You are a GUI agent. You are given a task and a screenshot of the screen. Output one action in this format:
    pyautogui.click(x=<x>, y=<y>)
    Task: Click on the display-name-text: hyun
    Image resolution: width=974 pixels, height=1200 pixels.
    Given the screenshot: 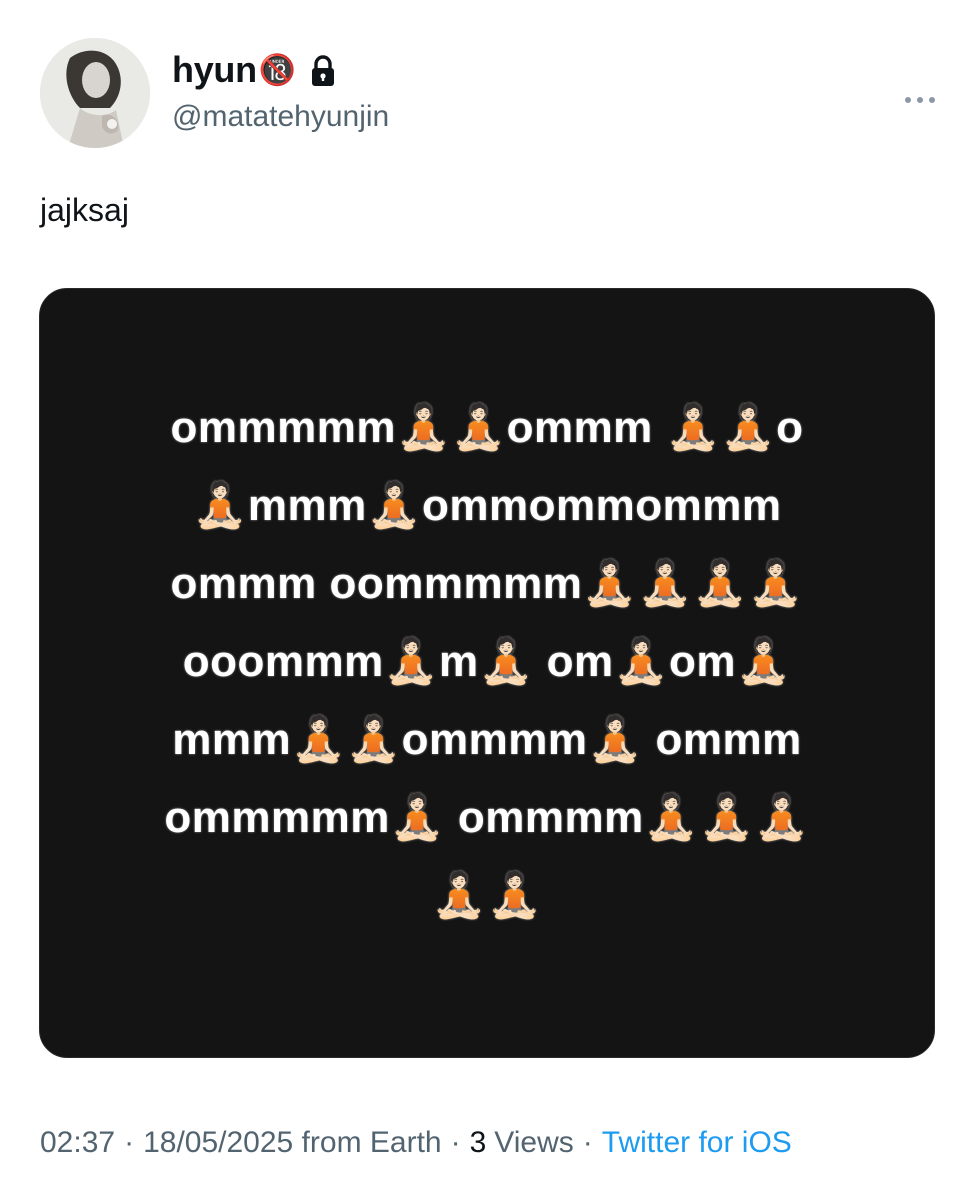 What is the action you would take?
    pyautogui.click(x=214, y=69)
    